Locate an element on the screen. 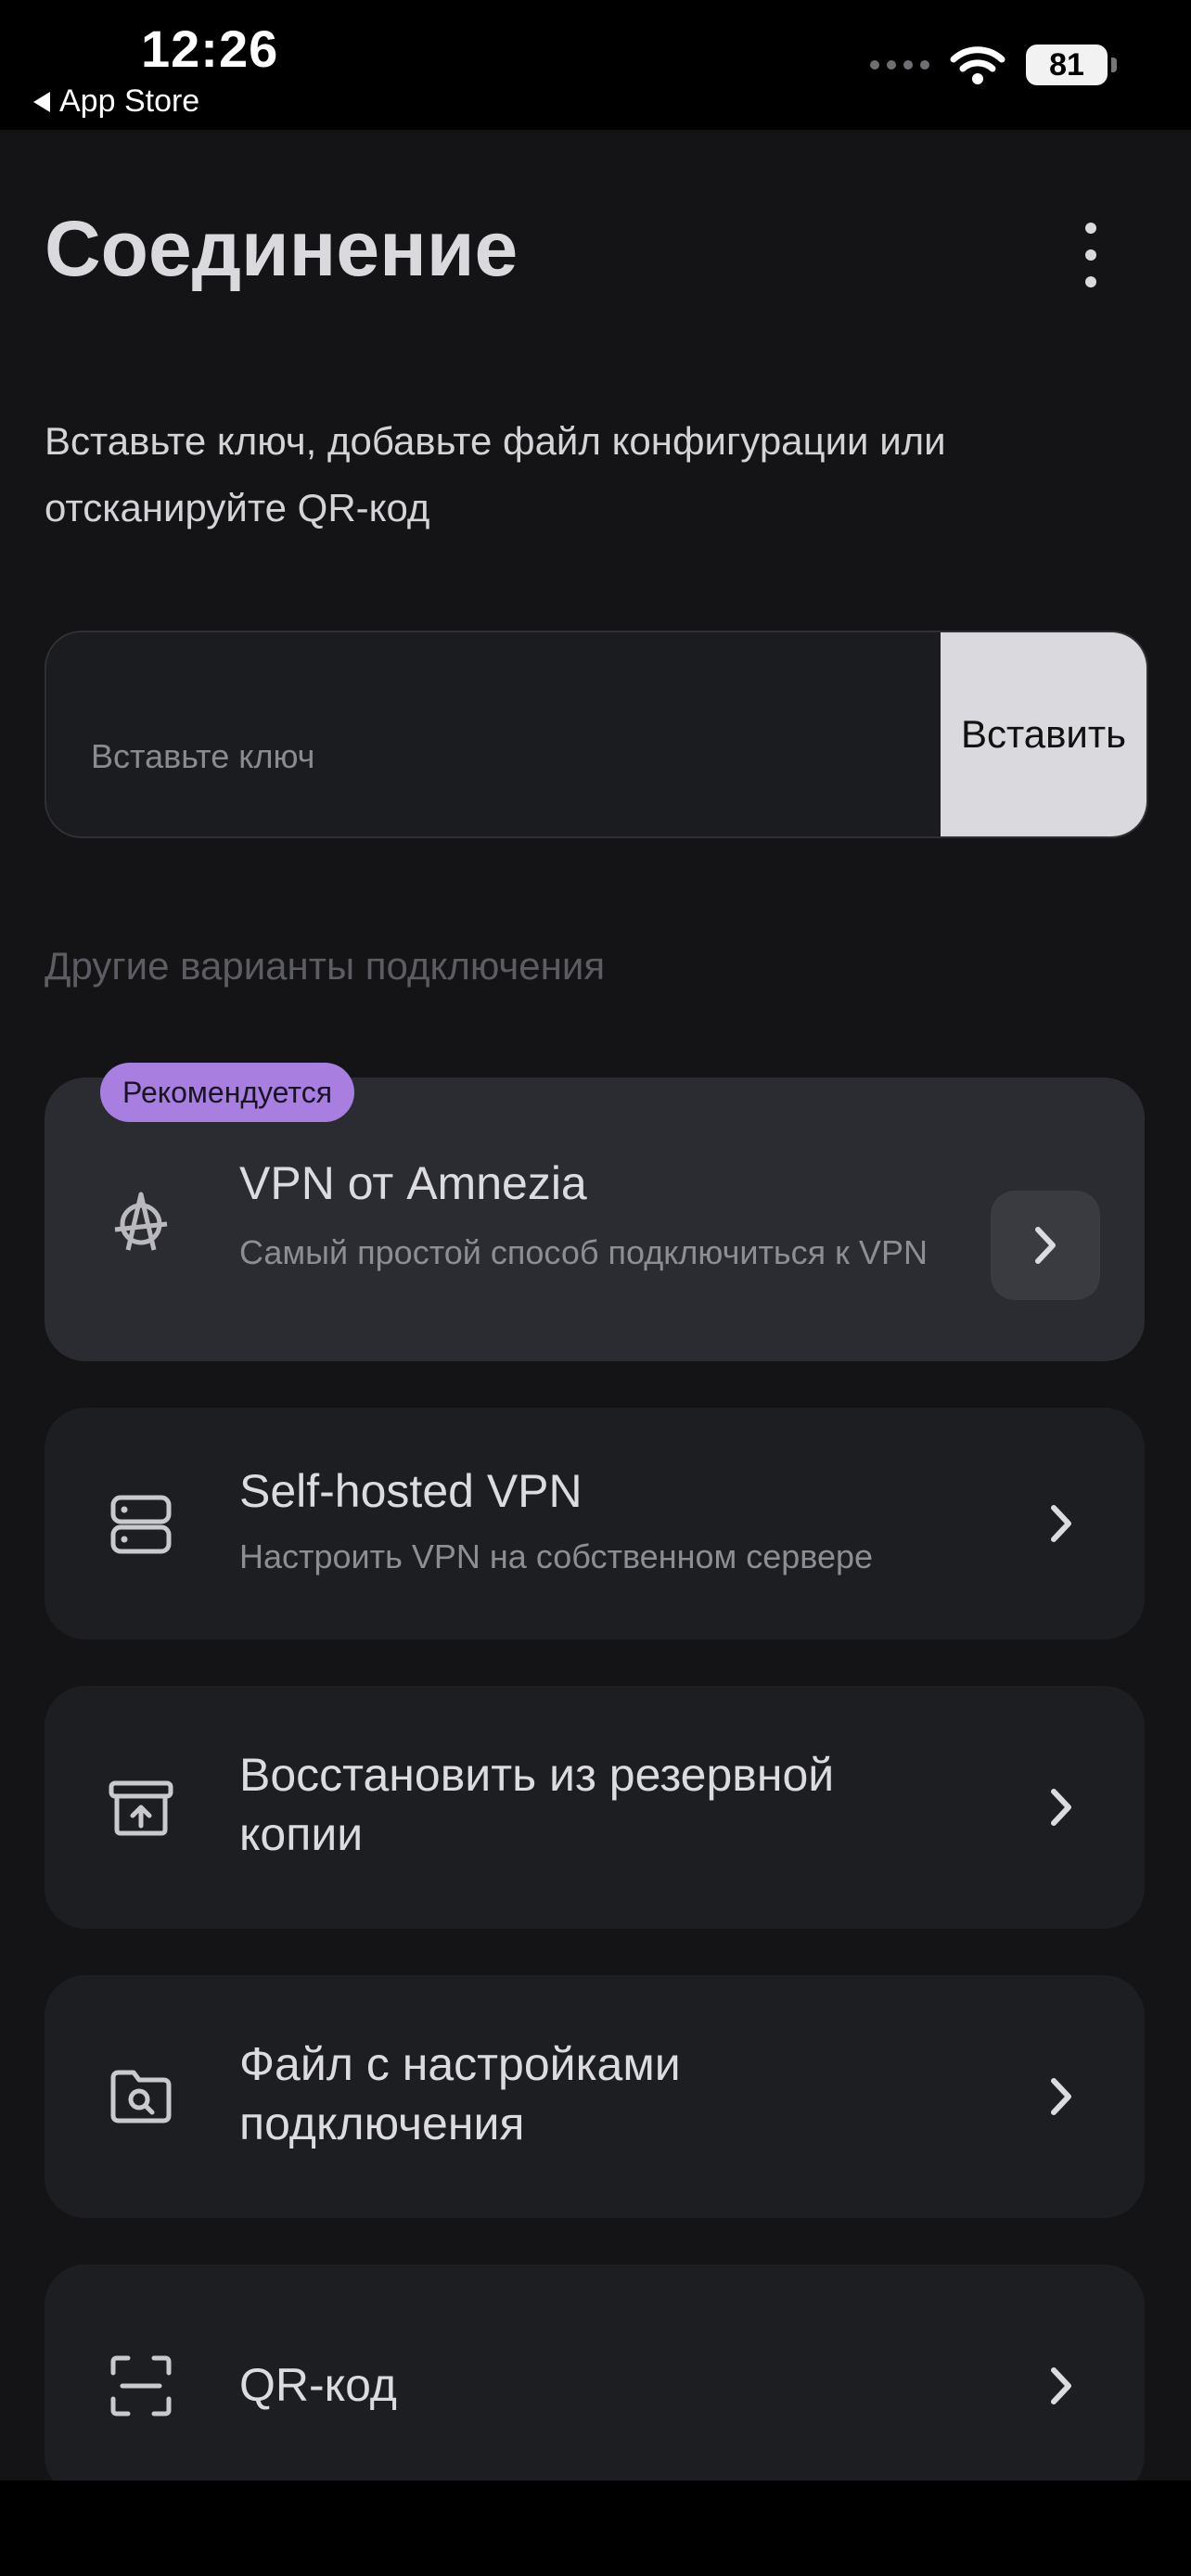 This screenshot has height=2576, width=1191. back-to-app-store-link: App Store is located at coordinates (116, 102).